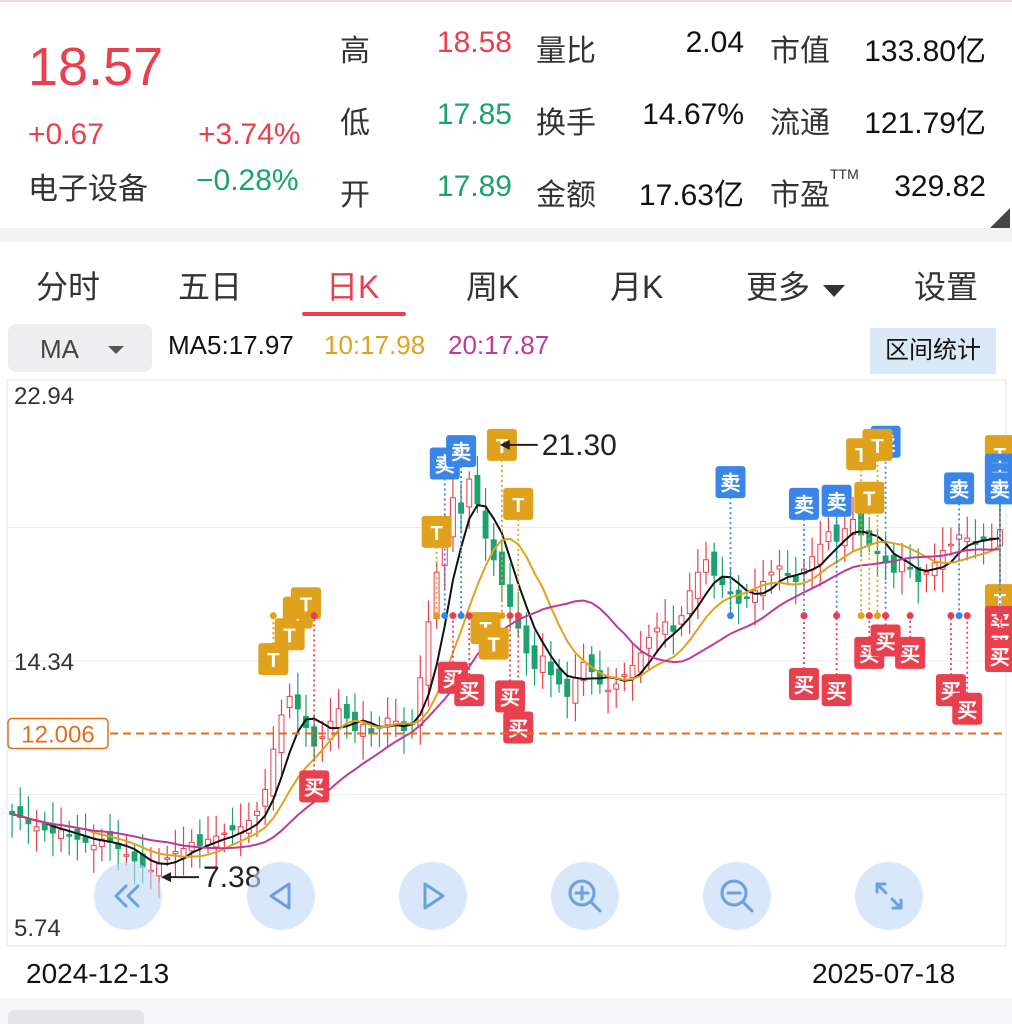 The image size is (1012, 1024). What do you see at coordinates (352, 285) in the screenshot?
I see `tab-daily-k: 日K` at bounding box center [352, 285].